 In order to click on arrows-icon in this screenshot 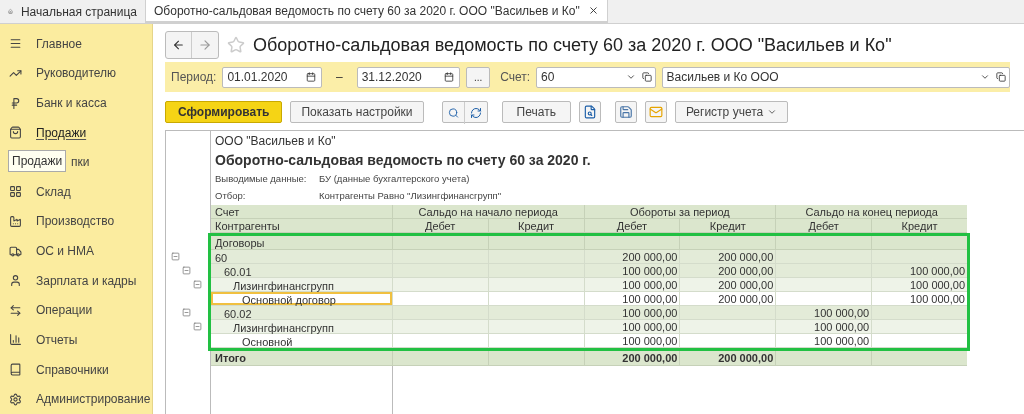, I will do `click(15, 310)`.